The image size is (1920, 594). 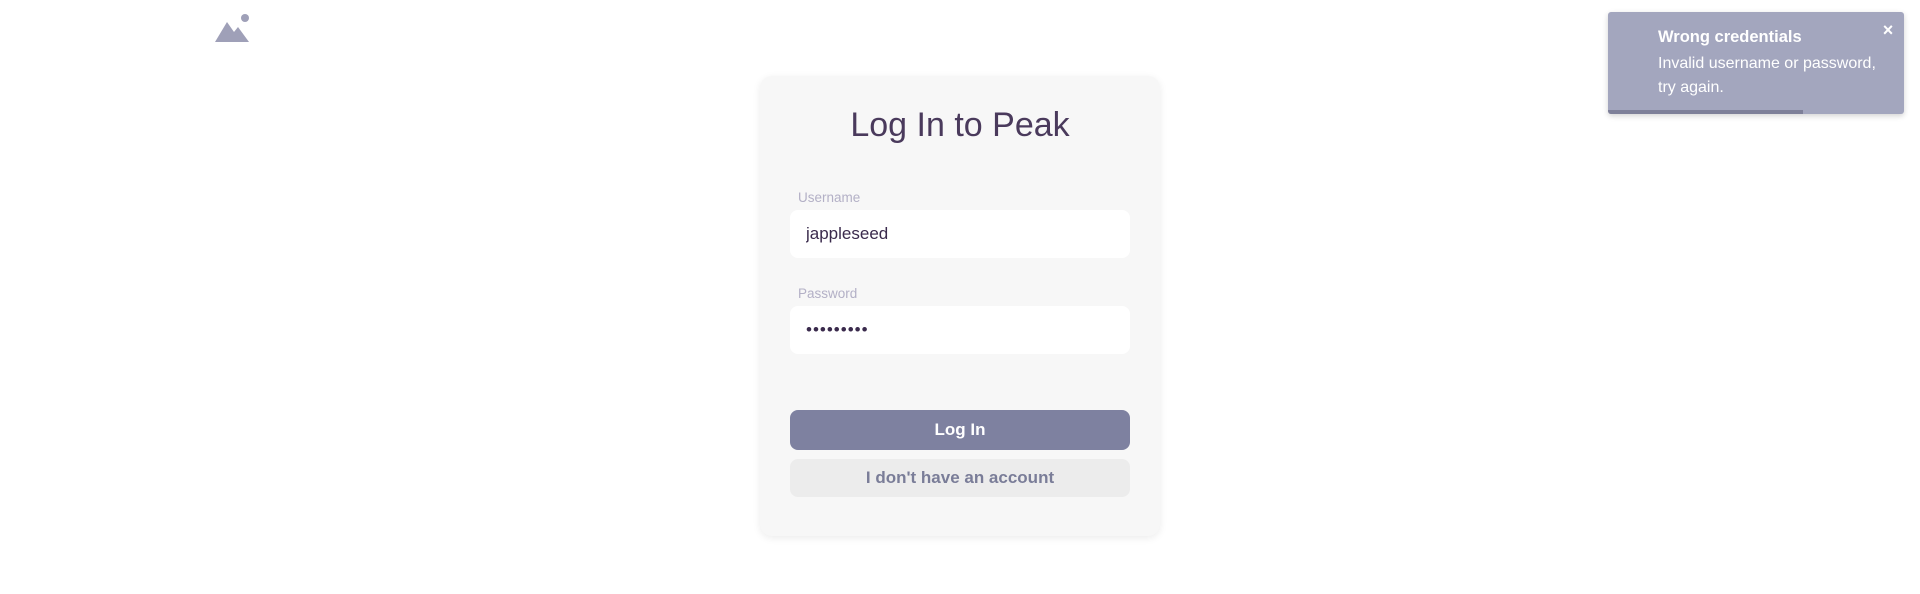 I want to click on password-input, so click(x=960, y=330).